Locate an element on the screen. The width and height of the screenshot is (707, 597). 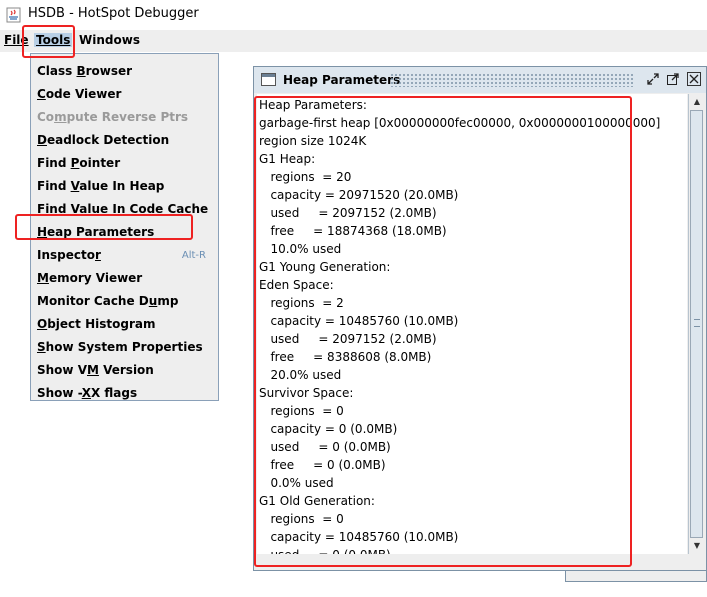
menu-item: Deadlock Detection is located at coordinates (124, 140).